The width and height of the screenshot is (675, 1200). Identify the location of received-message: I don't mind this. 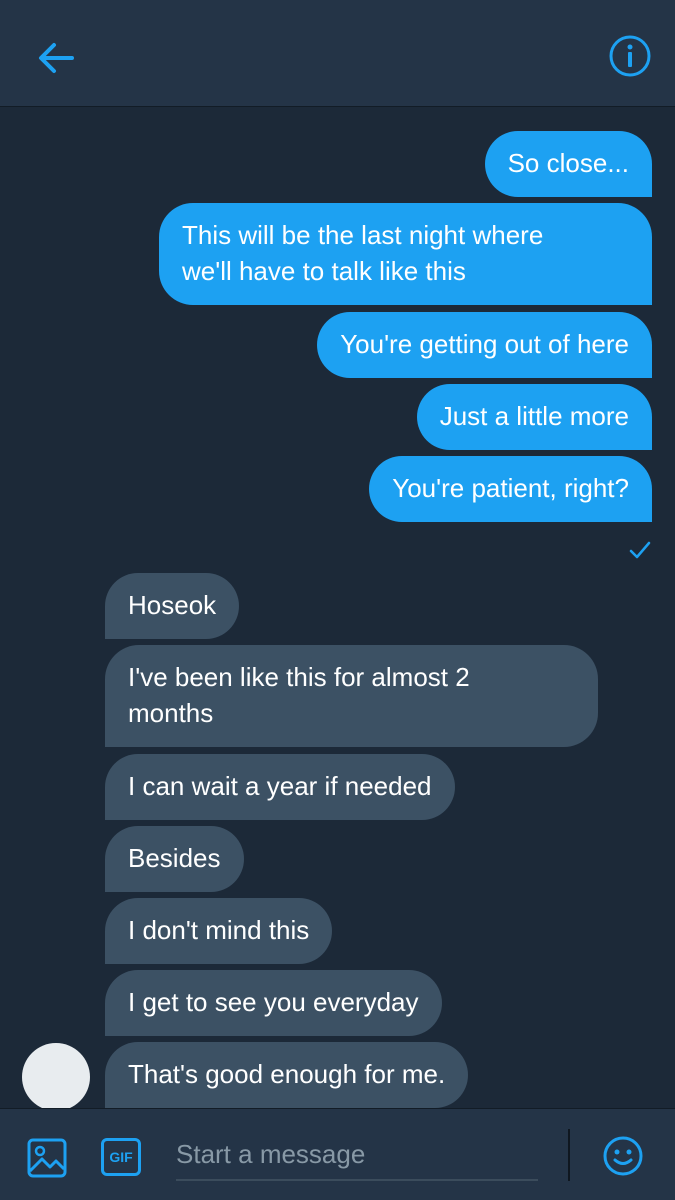
(219, 931).